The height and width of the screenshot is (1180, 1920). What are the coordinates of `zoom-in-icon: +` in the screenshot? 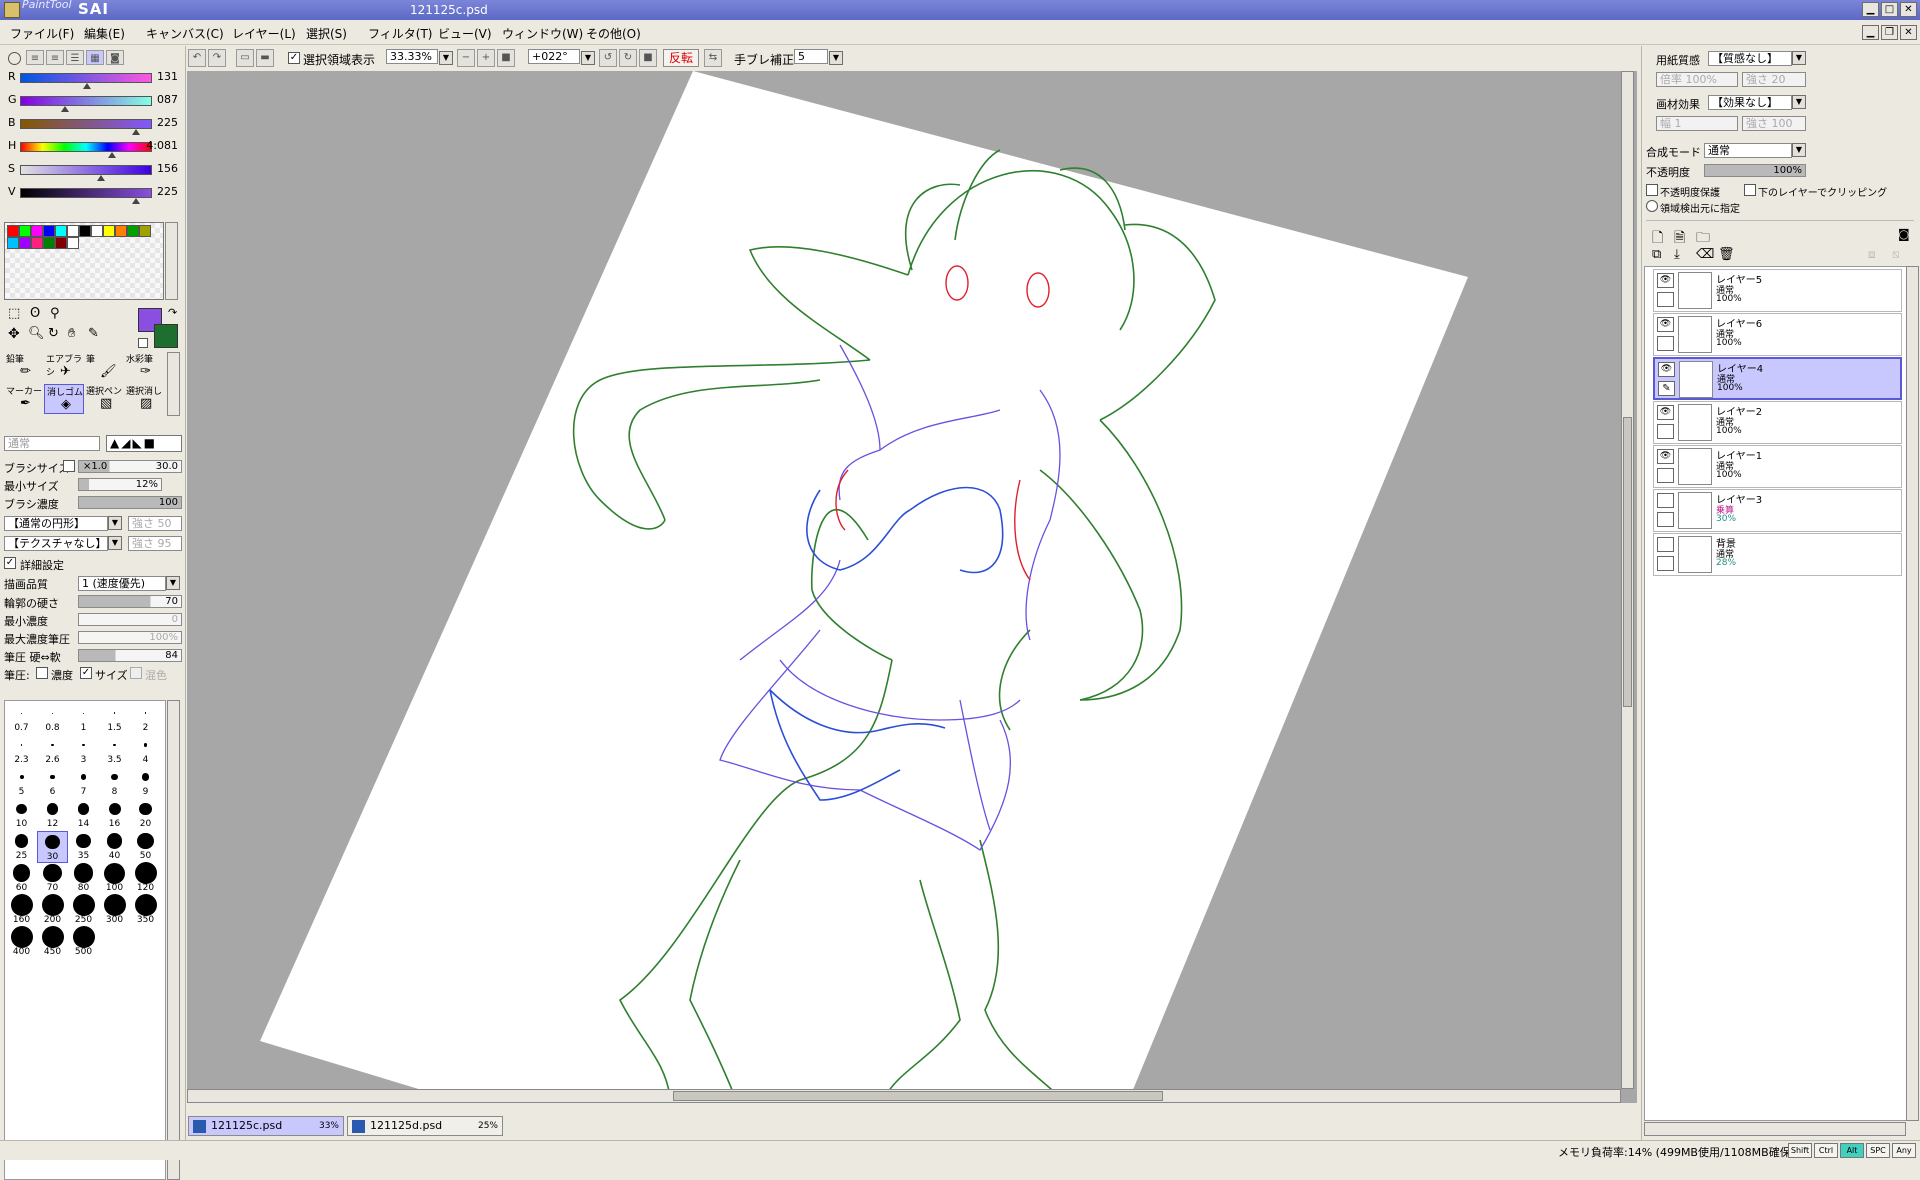 It's located at (486, 58).